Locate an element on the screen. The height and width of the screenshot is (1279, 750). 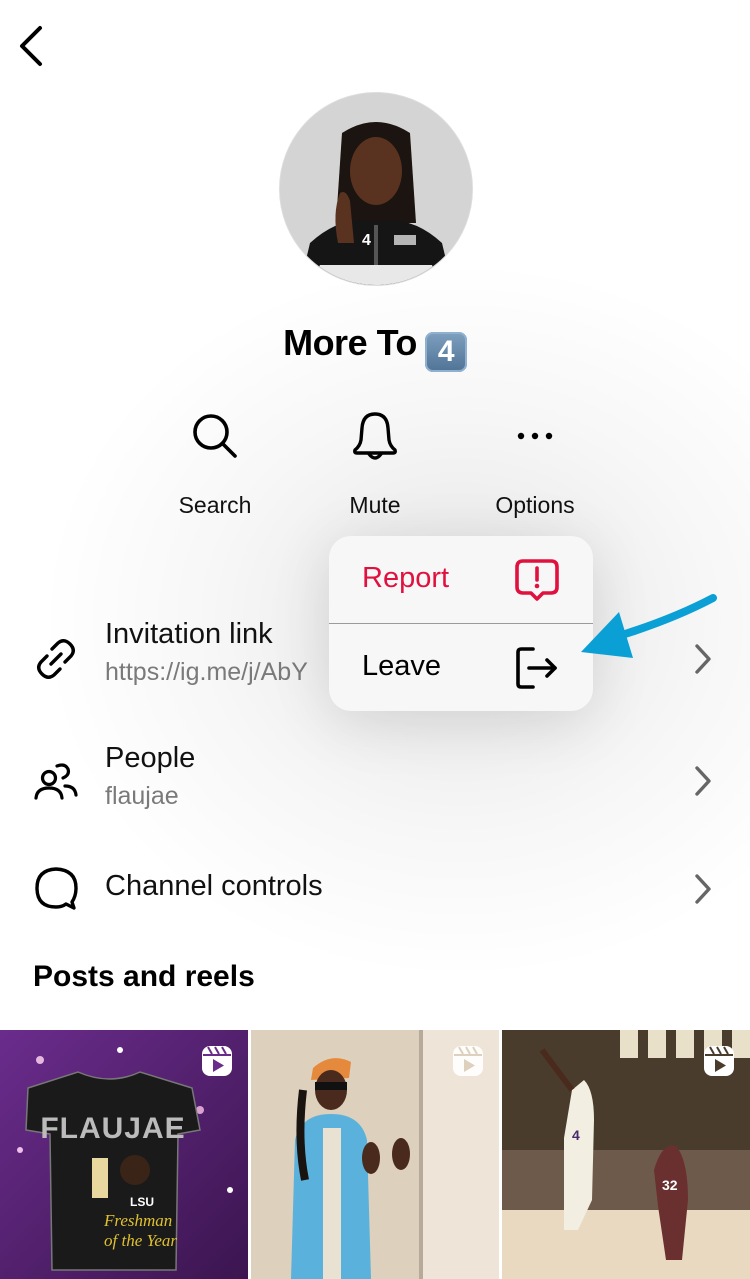
leave-label: Leave is located at coordinates (402, 666).